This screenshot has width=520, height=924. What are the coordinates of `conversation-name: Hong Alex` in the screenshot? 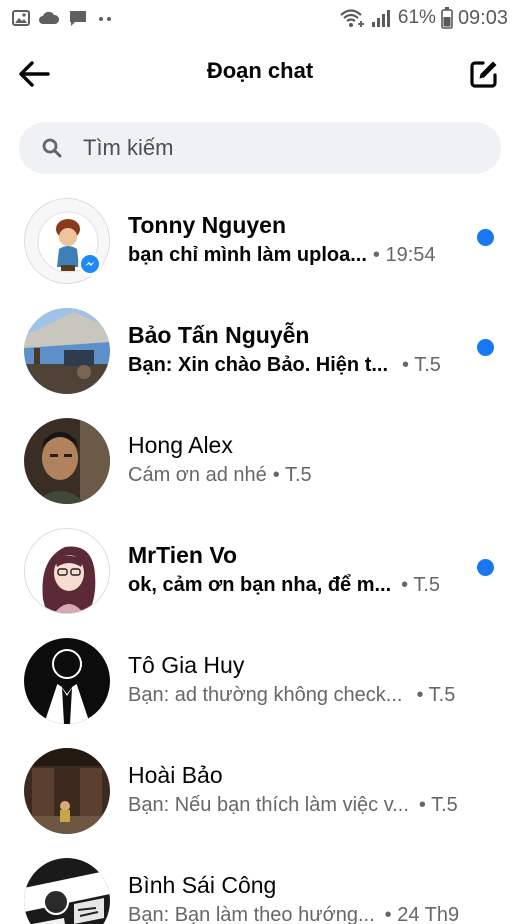 It's located at (180, 445).